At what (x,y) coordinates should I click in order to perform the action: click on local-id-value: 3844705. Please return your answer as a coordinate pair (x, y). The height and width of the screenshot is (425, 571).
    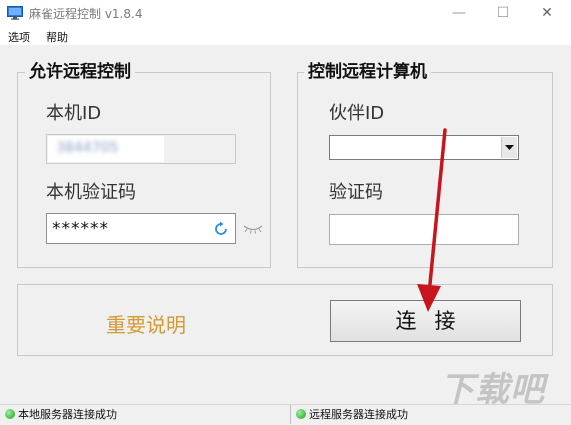
    Looking at the image, I should click on (87, 148).